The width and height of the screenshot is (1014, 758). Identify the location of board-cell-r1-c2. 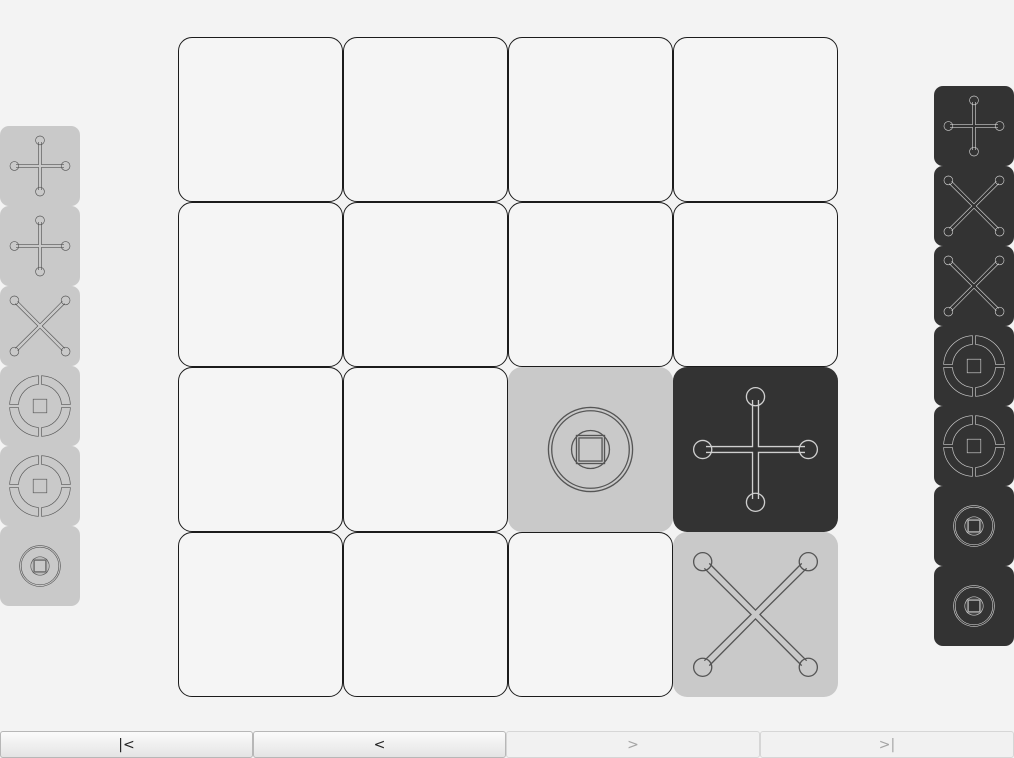
(590, 284).